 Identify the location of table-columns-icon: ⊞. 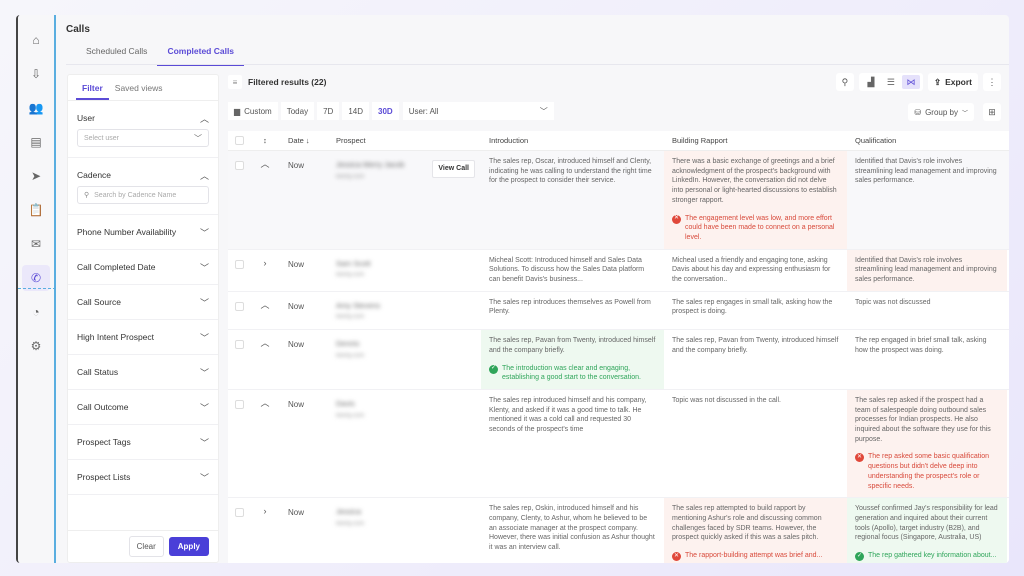
(992, 111).